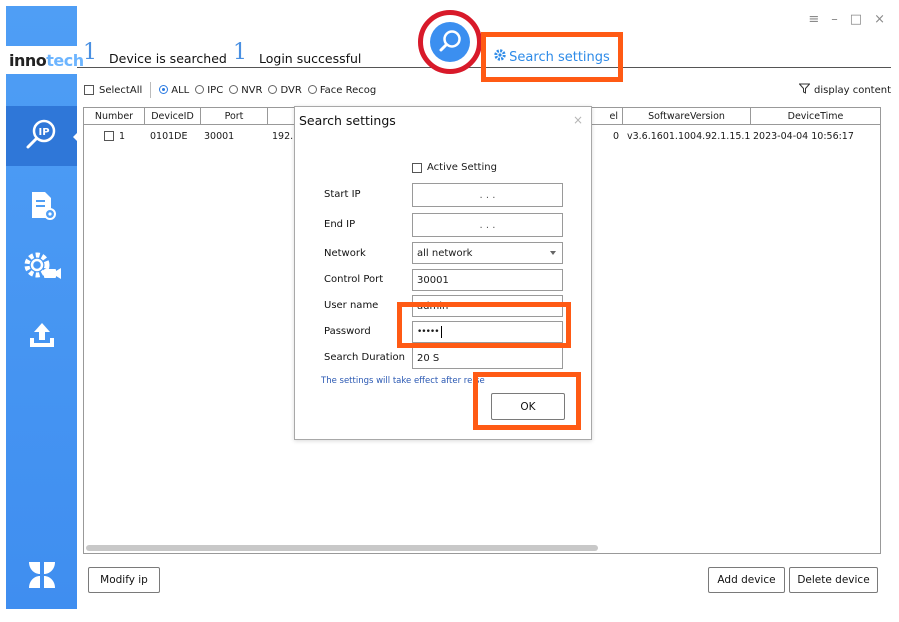 This screenshot has height=622, width=899. What do you see at coordinates (487, 225) in the screenshot?
I see `end-ip-field: . . .` at bounding box center [487, 225].